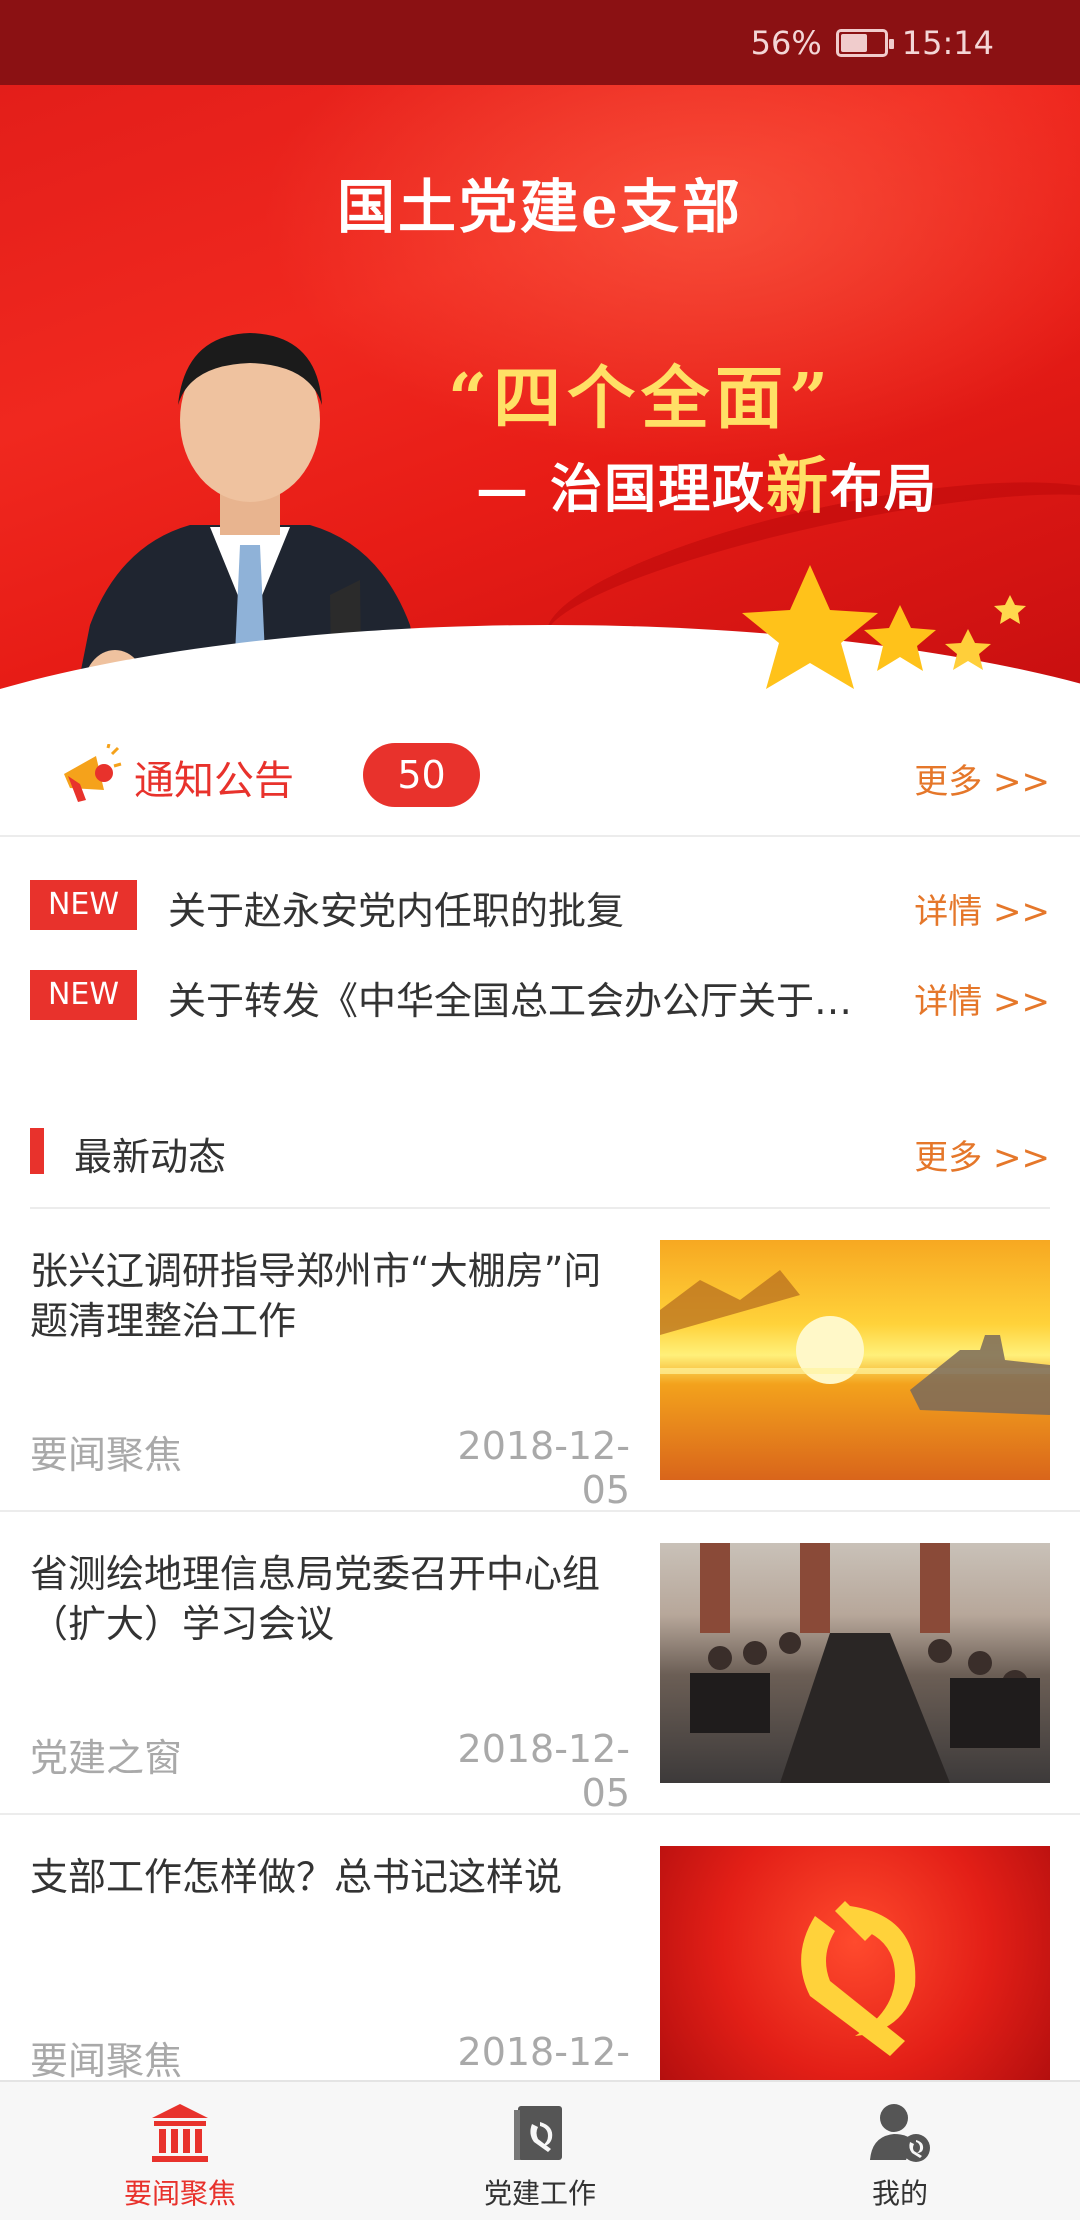  Describe the element at coordinates (106, 1758) in the screenshot. I see `news-category: 党建之窗` at that location.